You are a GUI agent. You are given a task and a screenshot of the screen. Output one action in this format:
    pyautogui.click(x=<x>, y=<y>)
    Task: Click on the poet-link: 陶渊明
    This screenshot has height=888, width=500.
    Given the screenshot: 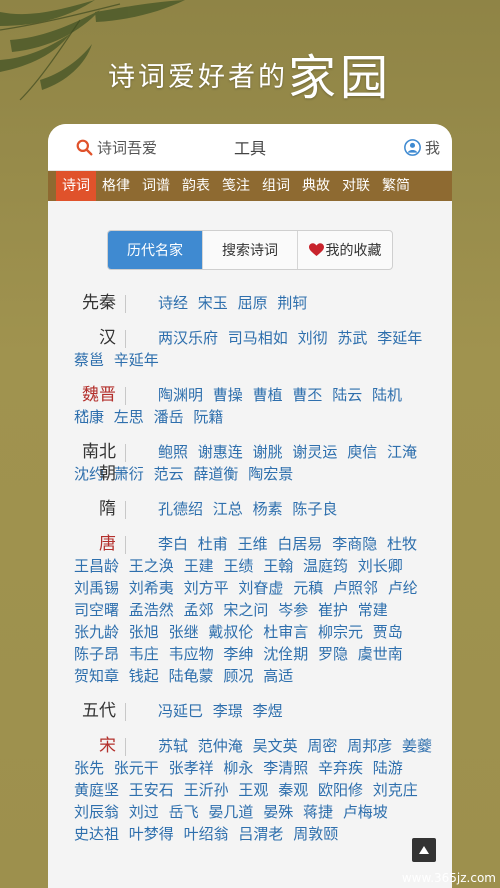 What is the action you would take?
    pyautogui.click(x=180, y=395)
    